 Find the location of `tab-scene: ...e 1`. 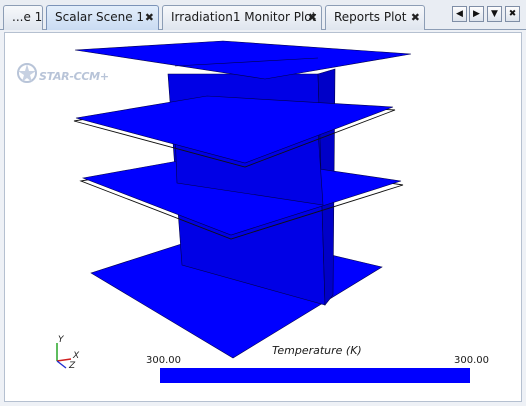

tab-scene: ...e 1 is located at coordinates (23, 17).